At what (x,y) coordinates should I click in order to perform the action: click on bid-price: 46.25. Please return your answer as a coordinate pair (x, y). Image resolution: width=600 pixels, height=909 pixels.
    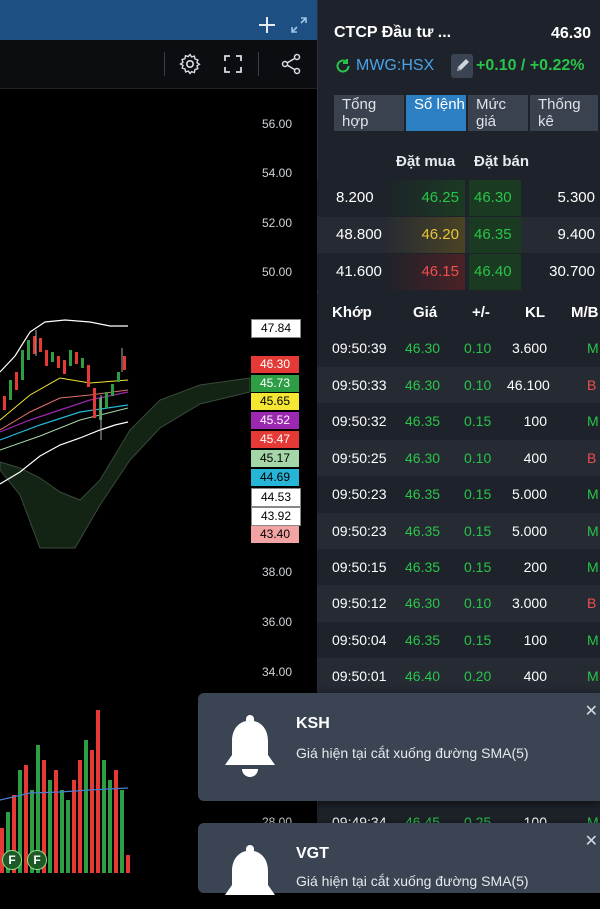
    Looking at the image, I should click on (423, 198).